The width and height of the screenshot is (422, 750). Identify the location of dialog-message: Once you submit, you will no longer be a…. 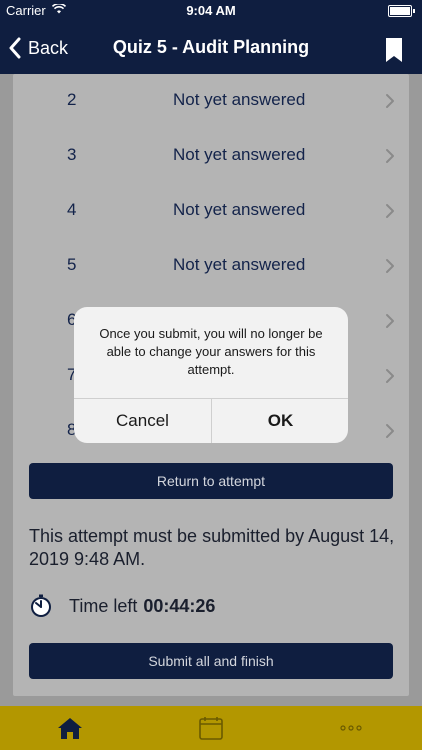
(211, 351).